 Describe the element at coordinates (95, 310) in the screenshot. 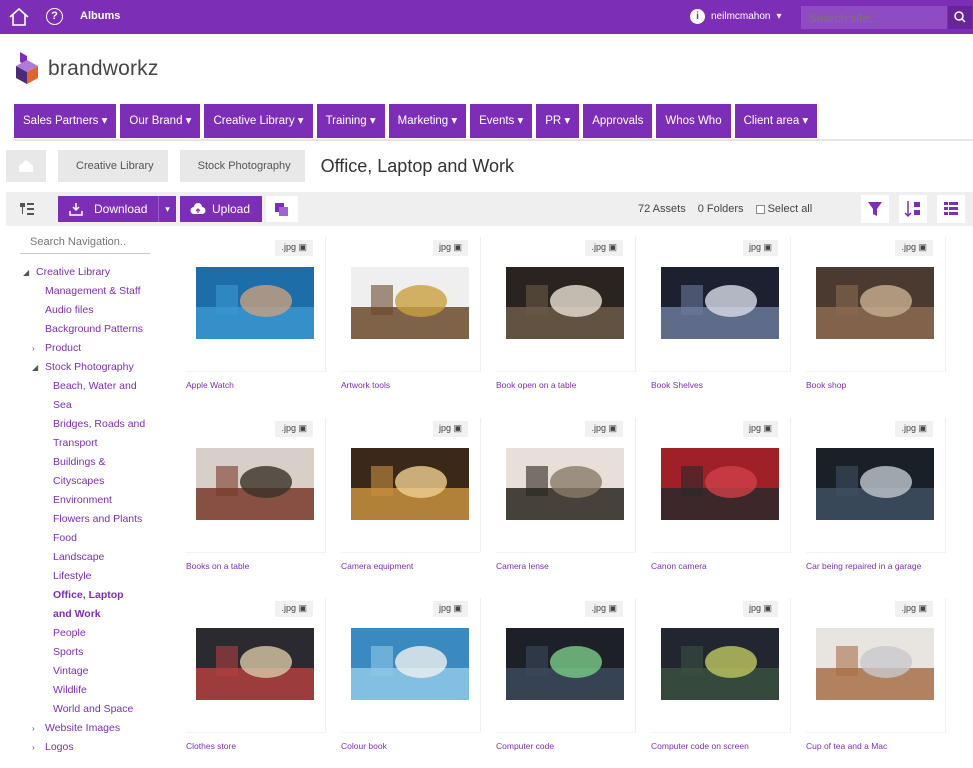

I see `tree-item: Audio files` at that location.